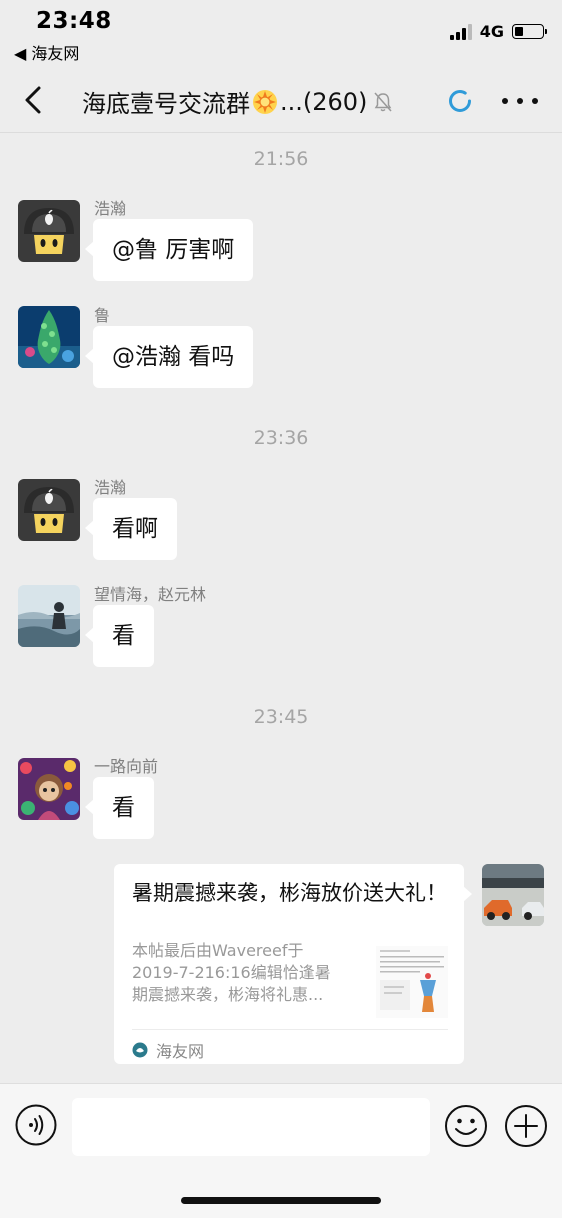 This screenshot has width=562, height=1218. I want to click on more-options-button, so click(520, 101).